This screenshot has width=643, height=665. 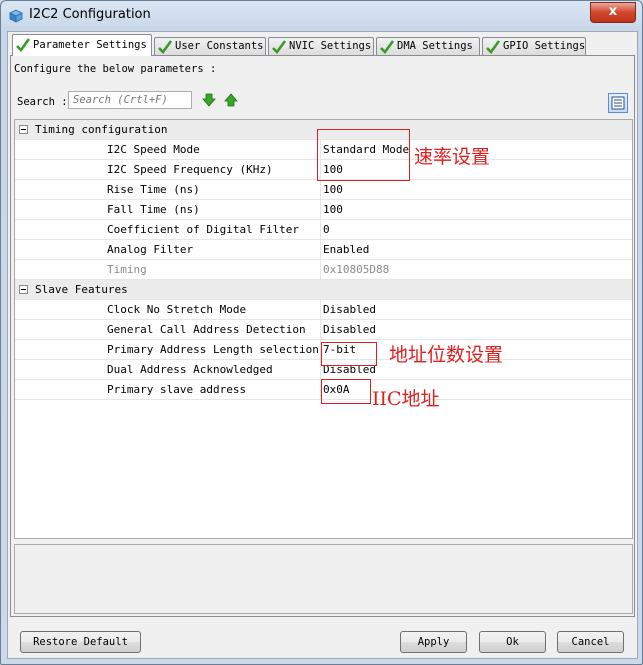 What do you see at coordinates (346, 249) in the screenshot?
I see `property-value: Enabled` at bounding box center [346, 249].